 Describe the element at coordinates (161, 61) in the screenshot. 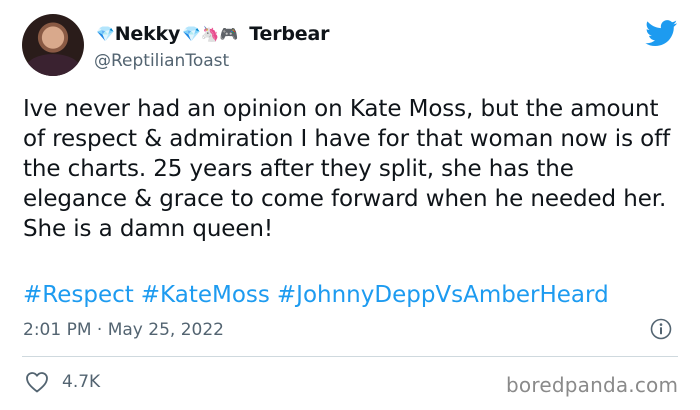

I see `author-handle: @ReptilianToast` at that location.